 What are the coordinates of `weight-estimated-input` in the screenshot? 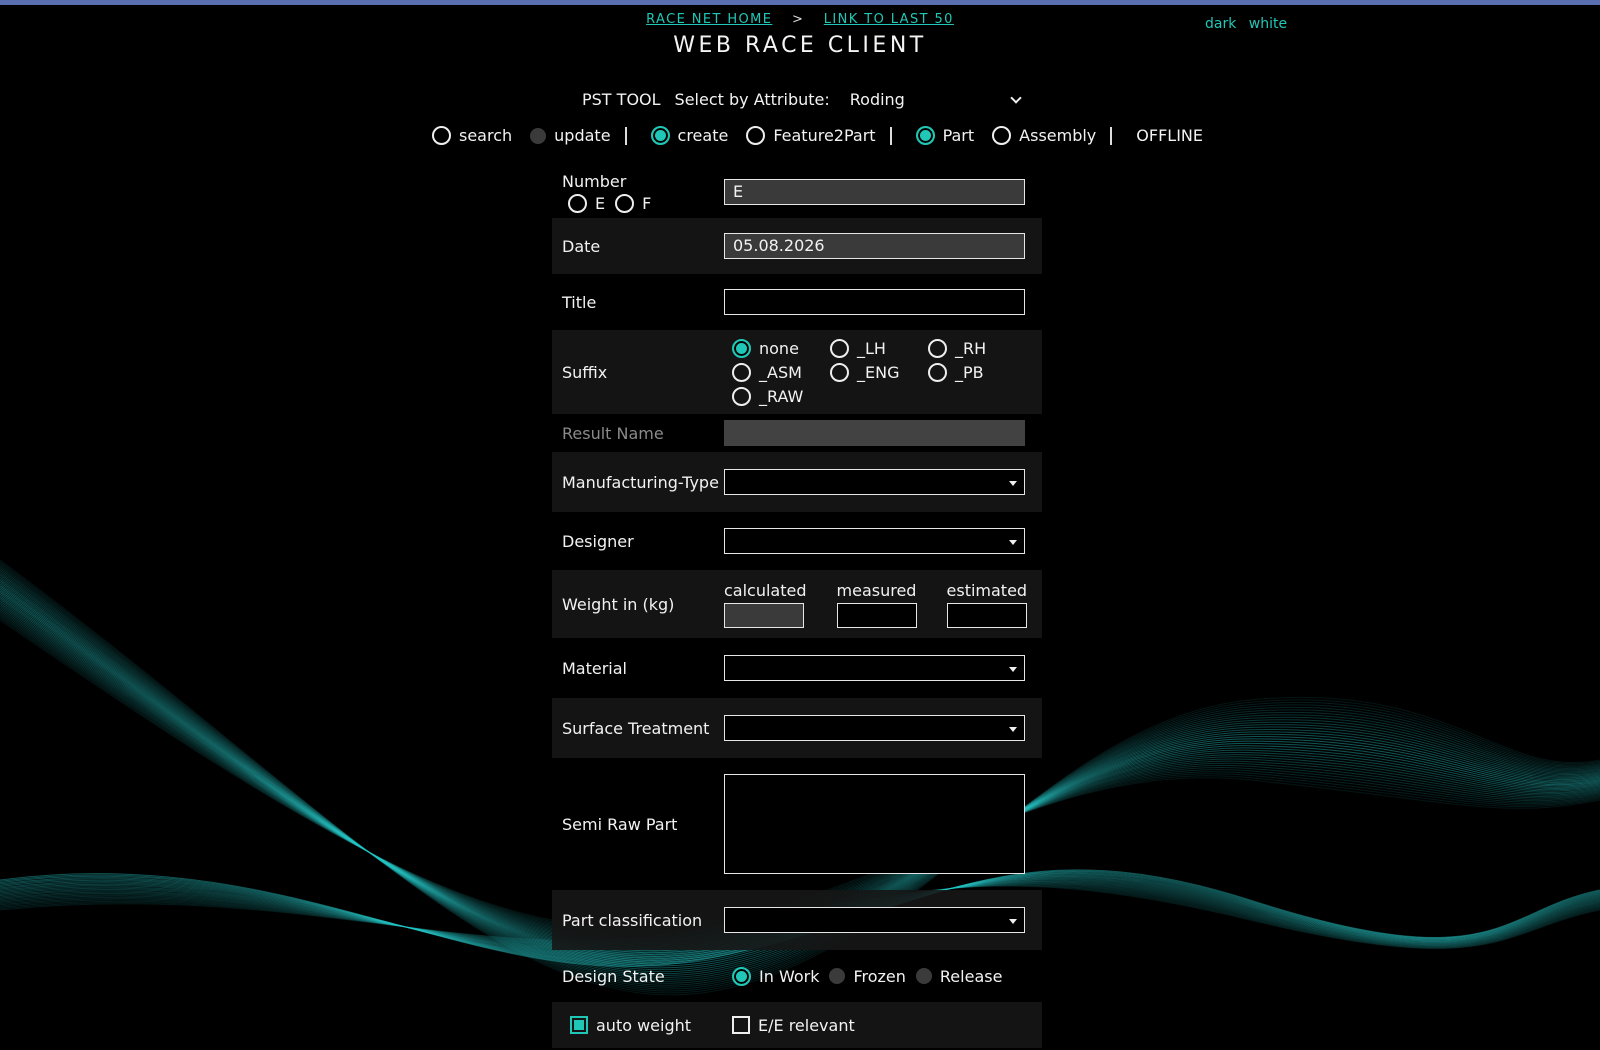 It's located at (986, 615).